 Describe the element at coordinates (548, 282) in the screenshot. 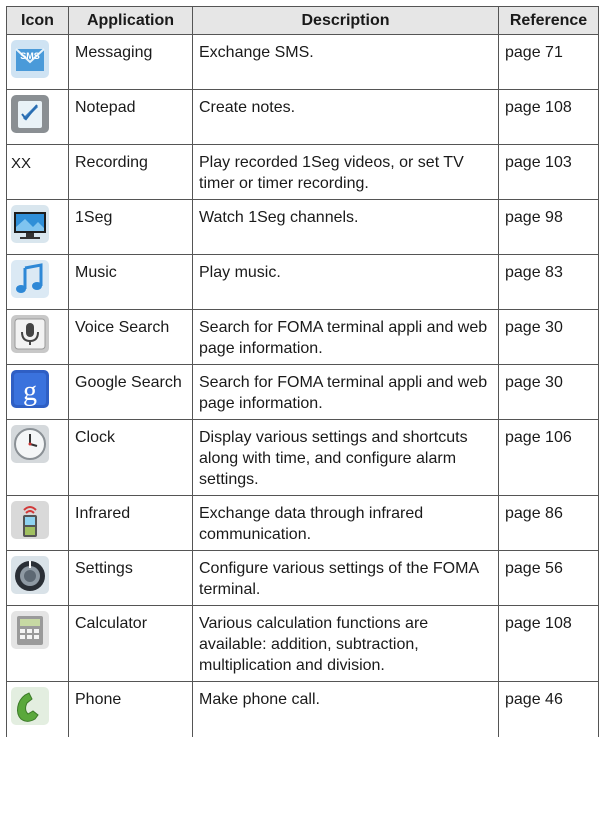

I see `page-reference: page 83` at that location.